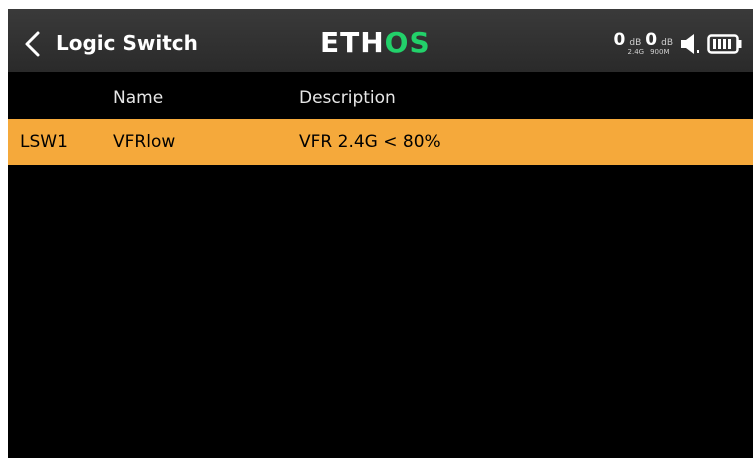 This screenshot has height=458, width=753. I want to click on table-row: LSW1 VFRlow VFR 2.4G < 80%, so click(380, 142).